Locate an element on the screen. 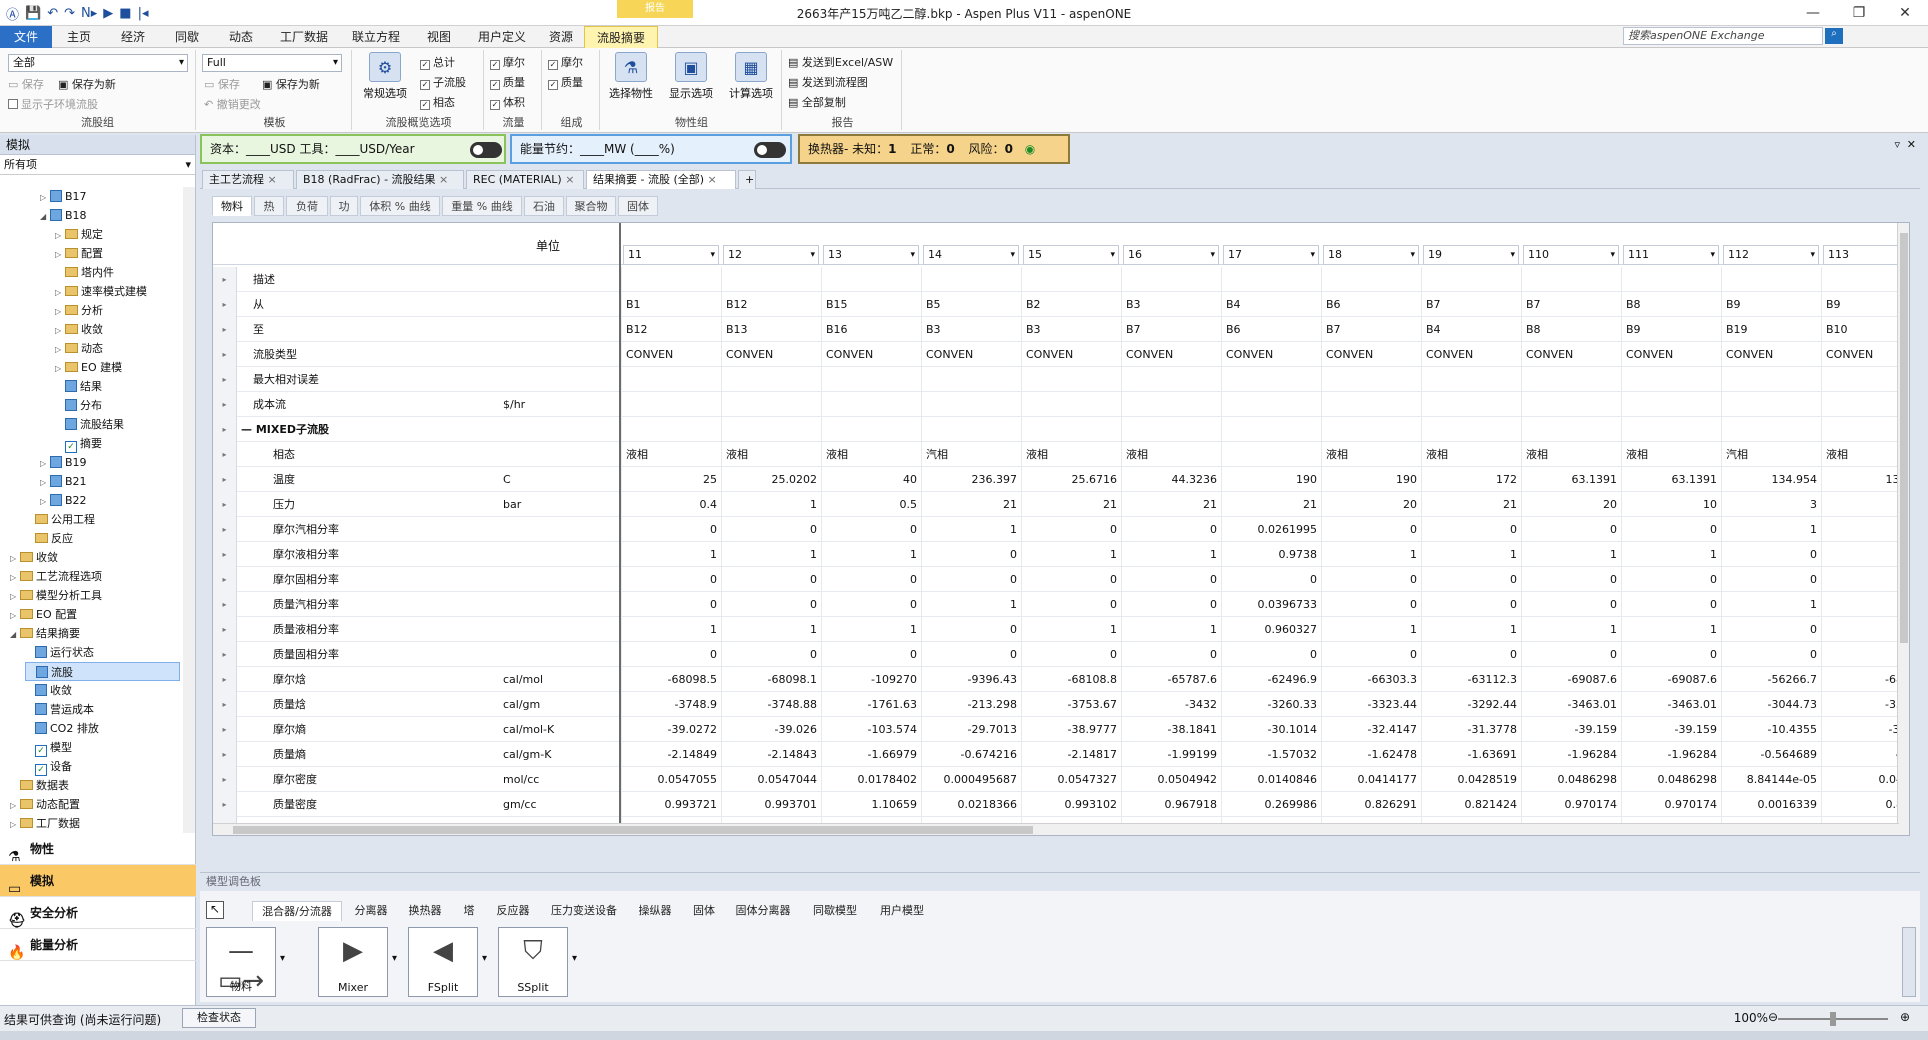 The height and width of the screenshot is (1040, 1928). template-save-button: ▭ 保存 is located at coordinates (222, 84).